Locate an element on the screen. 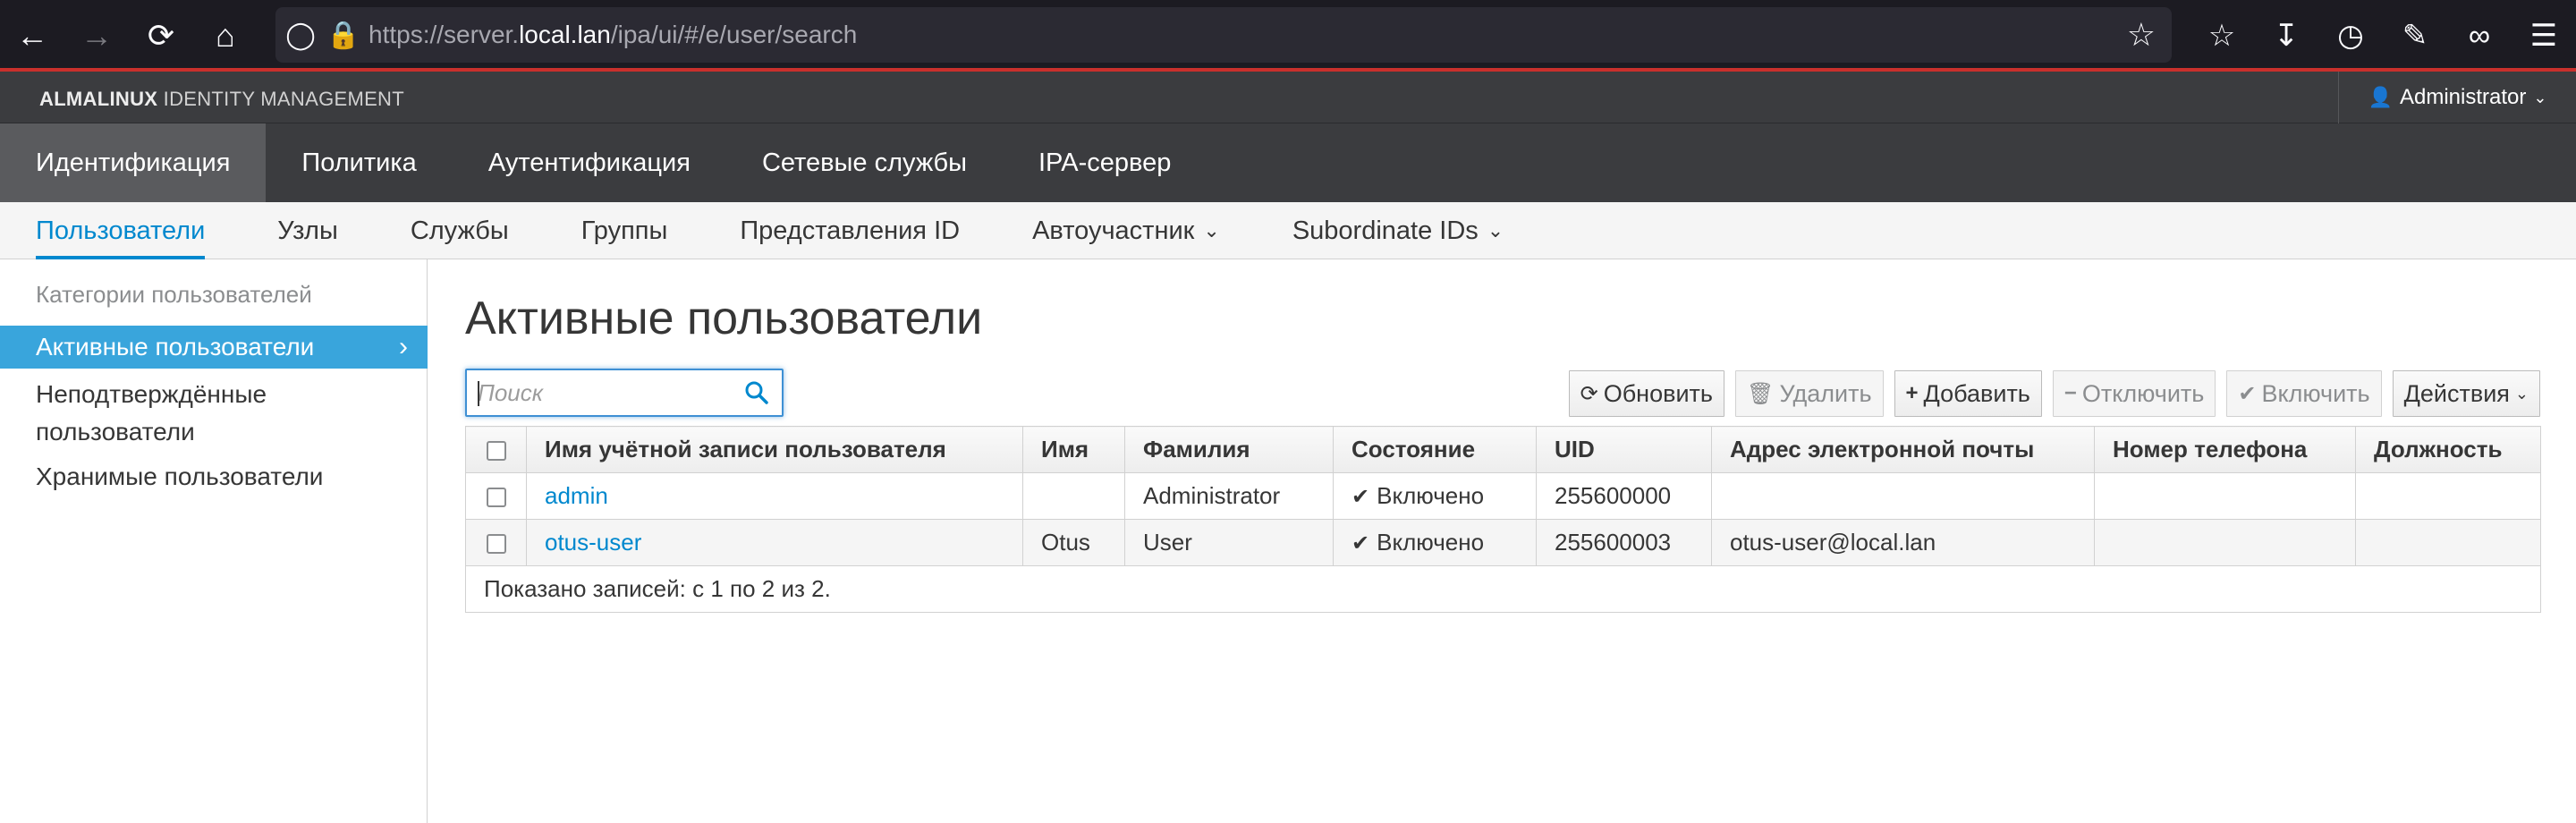  subtab-automember: Автоучастник ⌄ is located at coordinates (1126, 230).